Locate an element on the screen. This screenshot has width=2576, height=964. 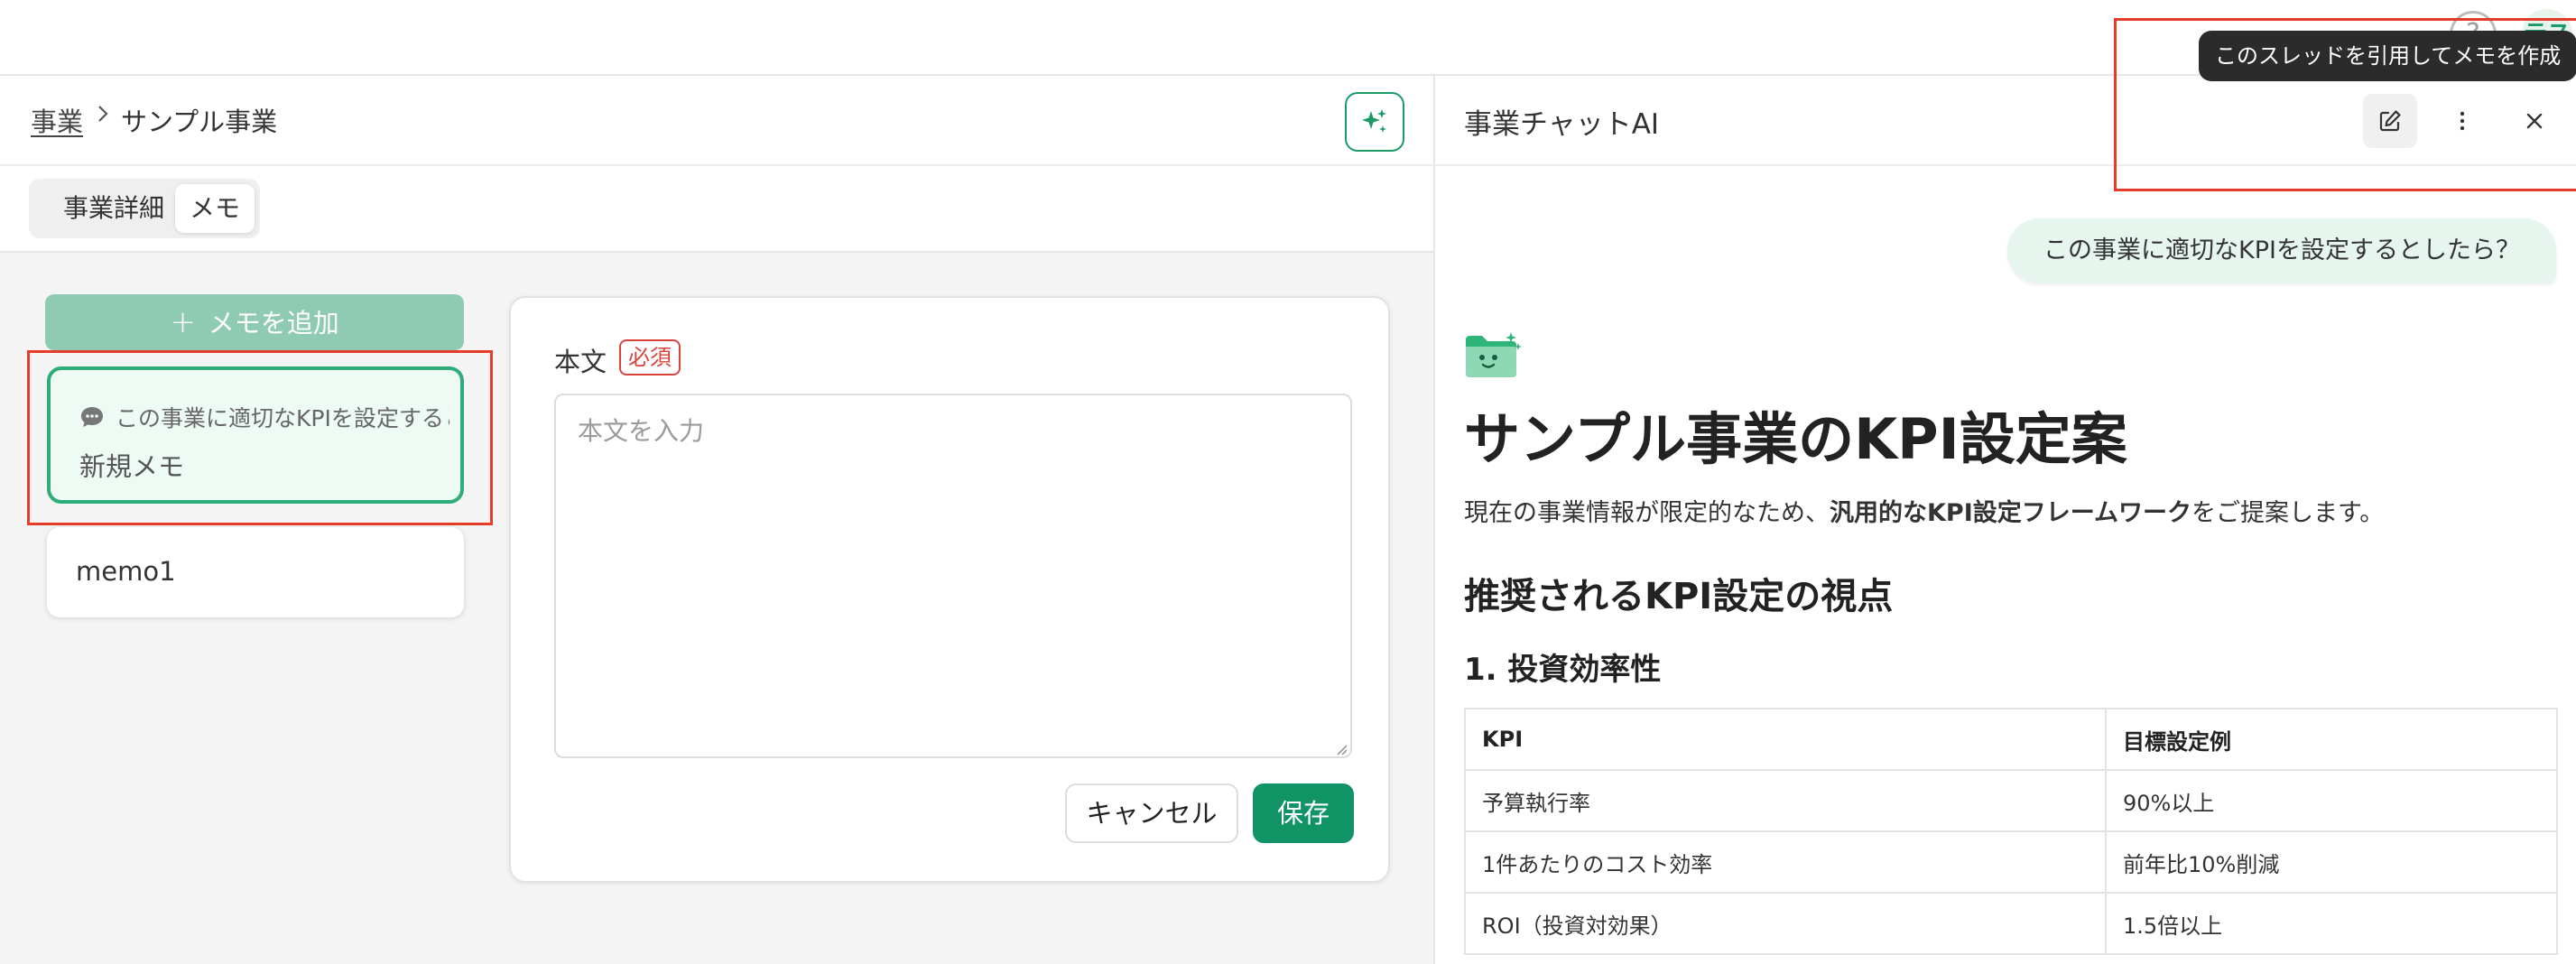
tab-group: 事業詳細 メモ is located at coordinates (144, 209).